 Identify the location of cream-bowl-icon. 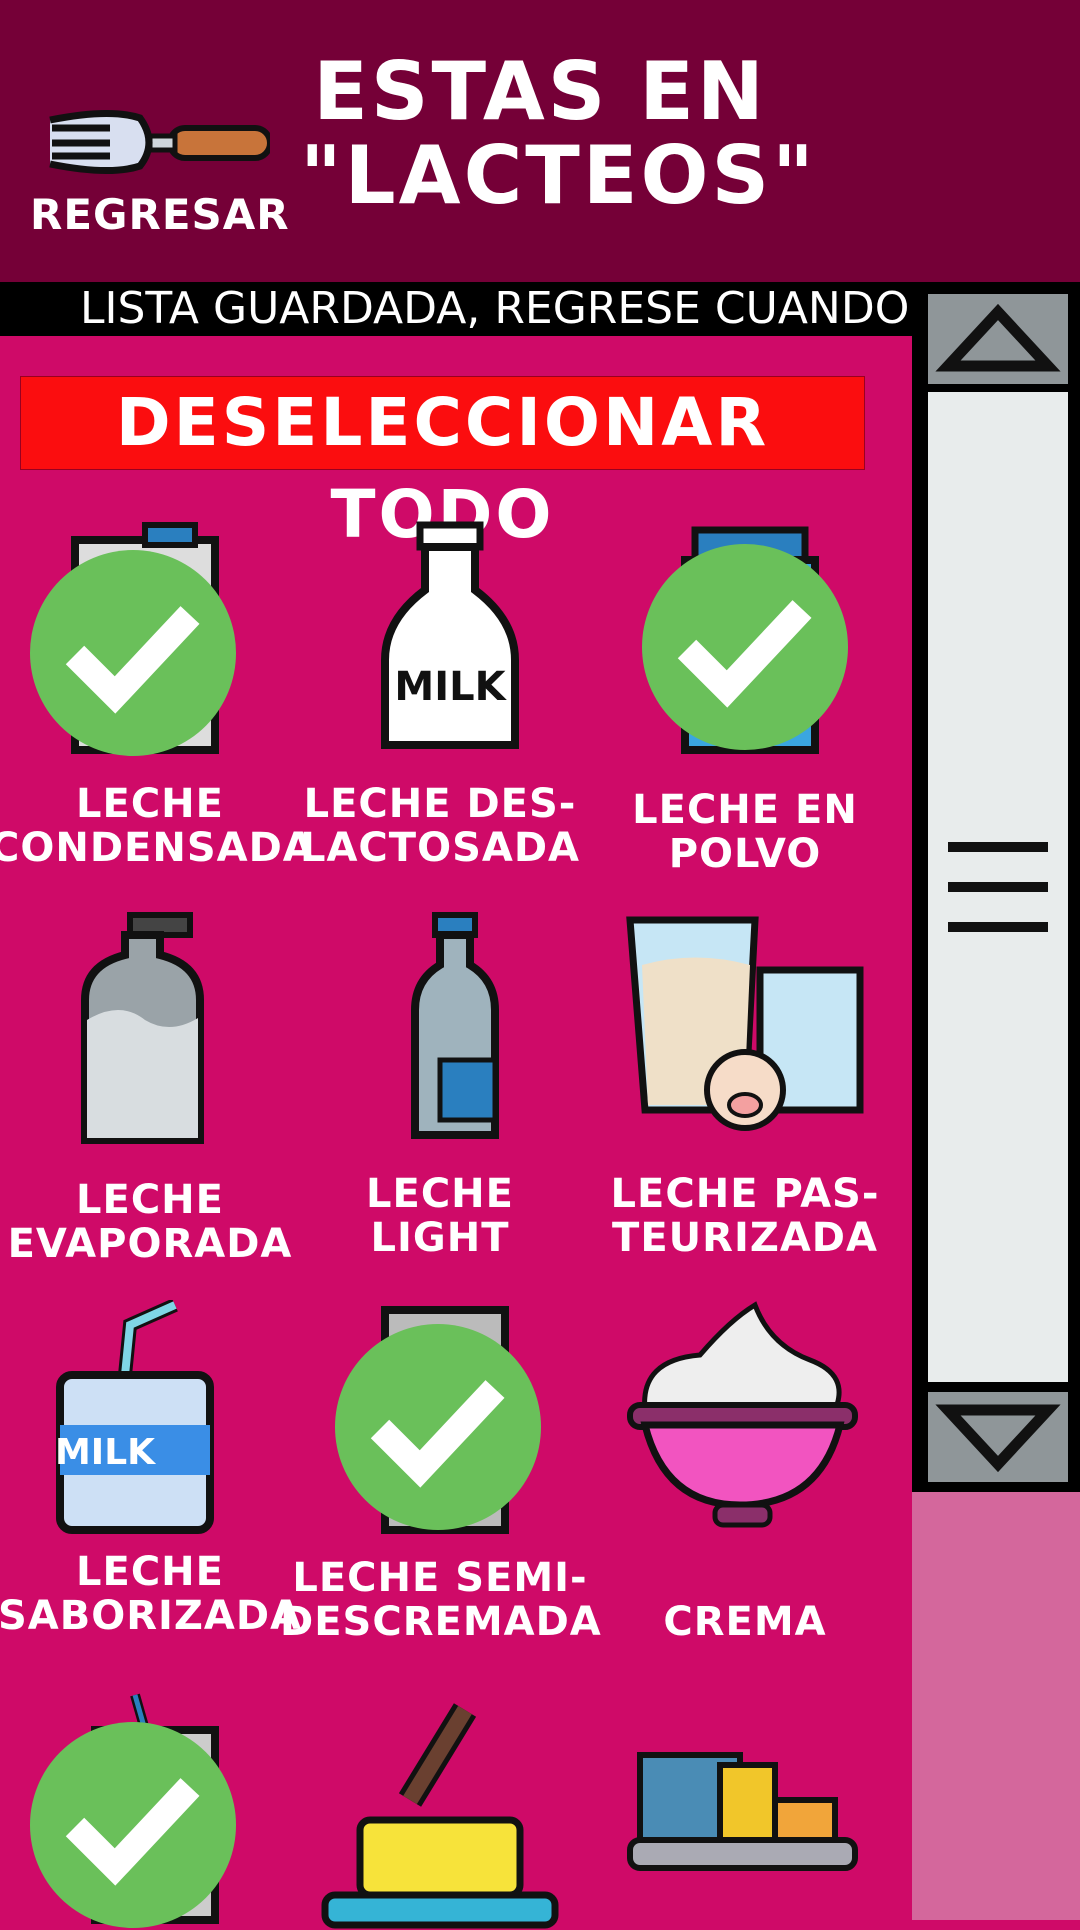
(742, 1414).